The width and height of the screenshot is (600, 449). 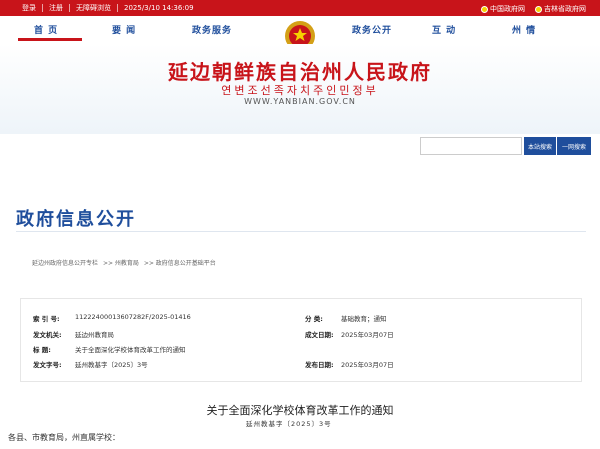 I want to click on breadcrumb-item: 延边州政府信息公开专栏, so click(x=65, y=263).